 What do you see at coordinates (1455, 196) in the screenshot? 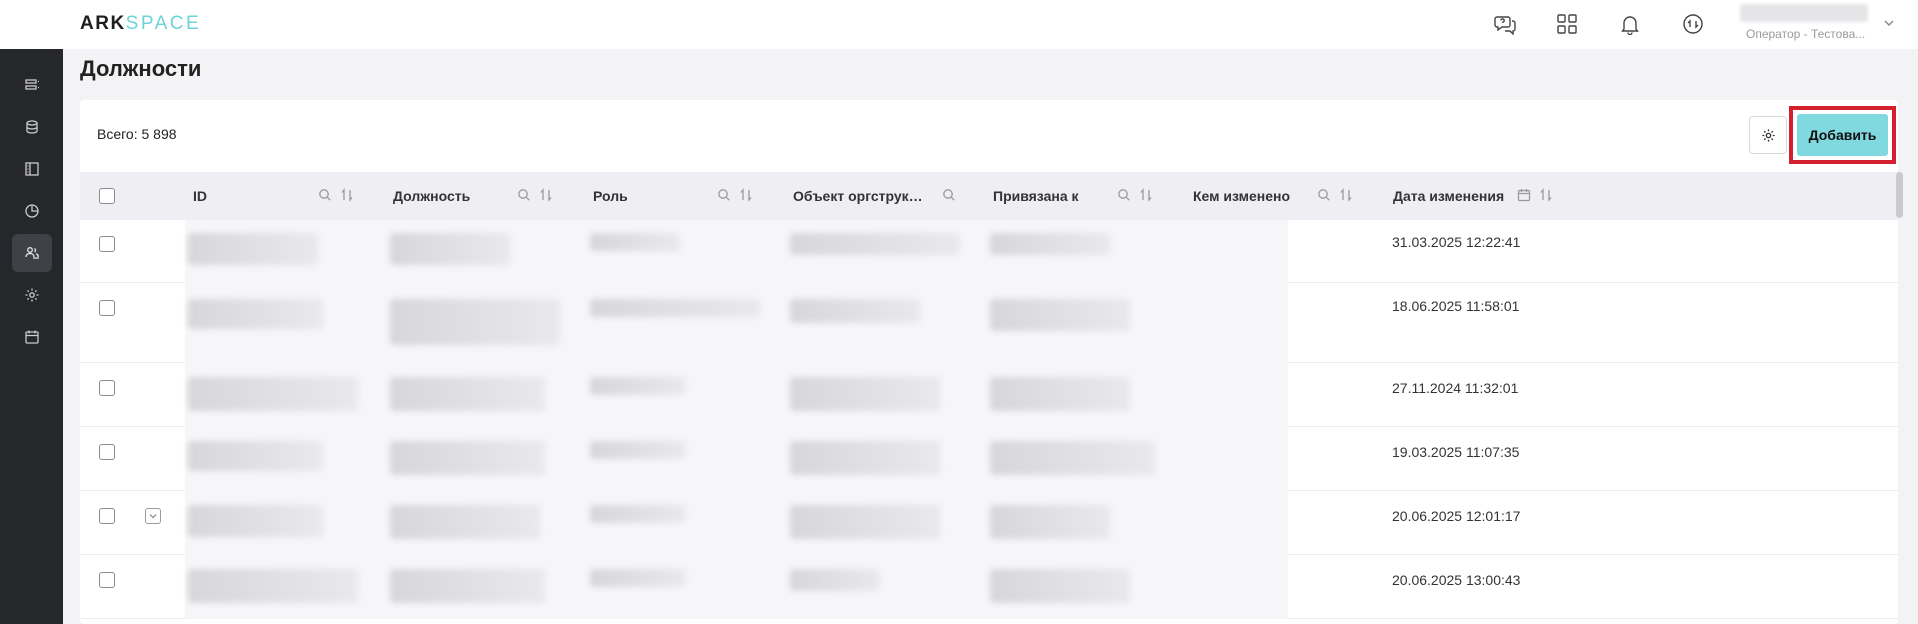
I see `column-header-change-date: Дата изменения` at bounding box center [1455, 196].